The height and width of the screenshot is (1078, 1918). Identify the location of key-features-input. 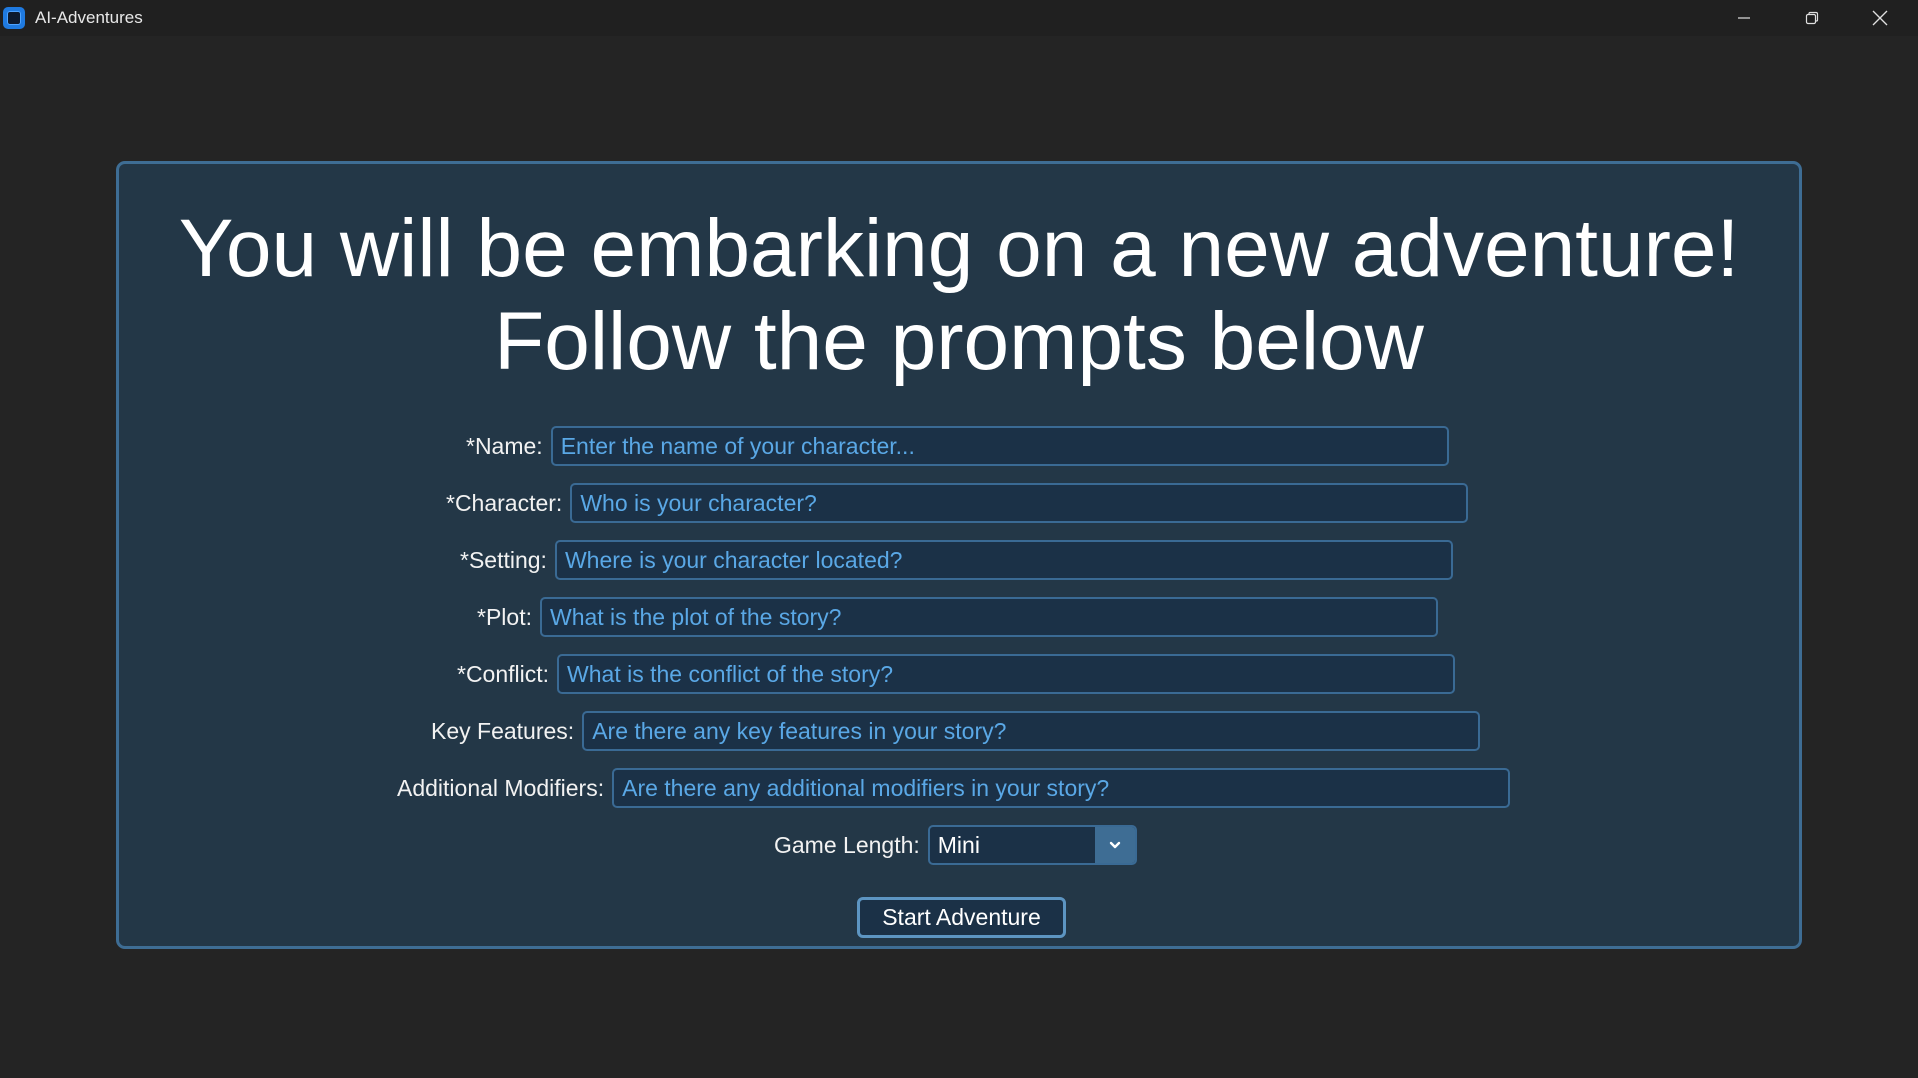
(1031, 731).